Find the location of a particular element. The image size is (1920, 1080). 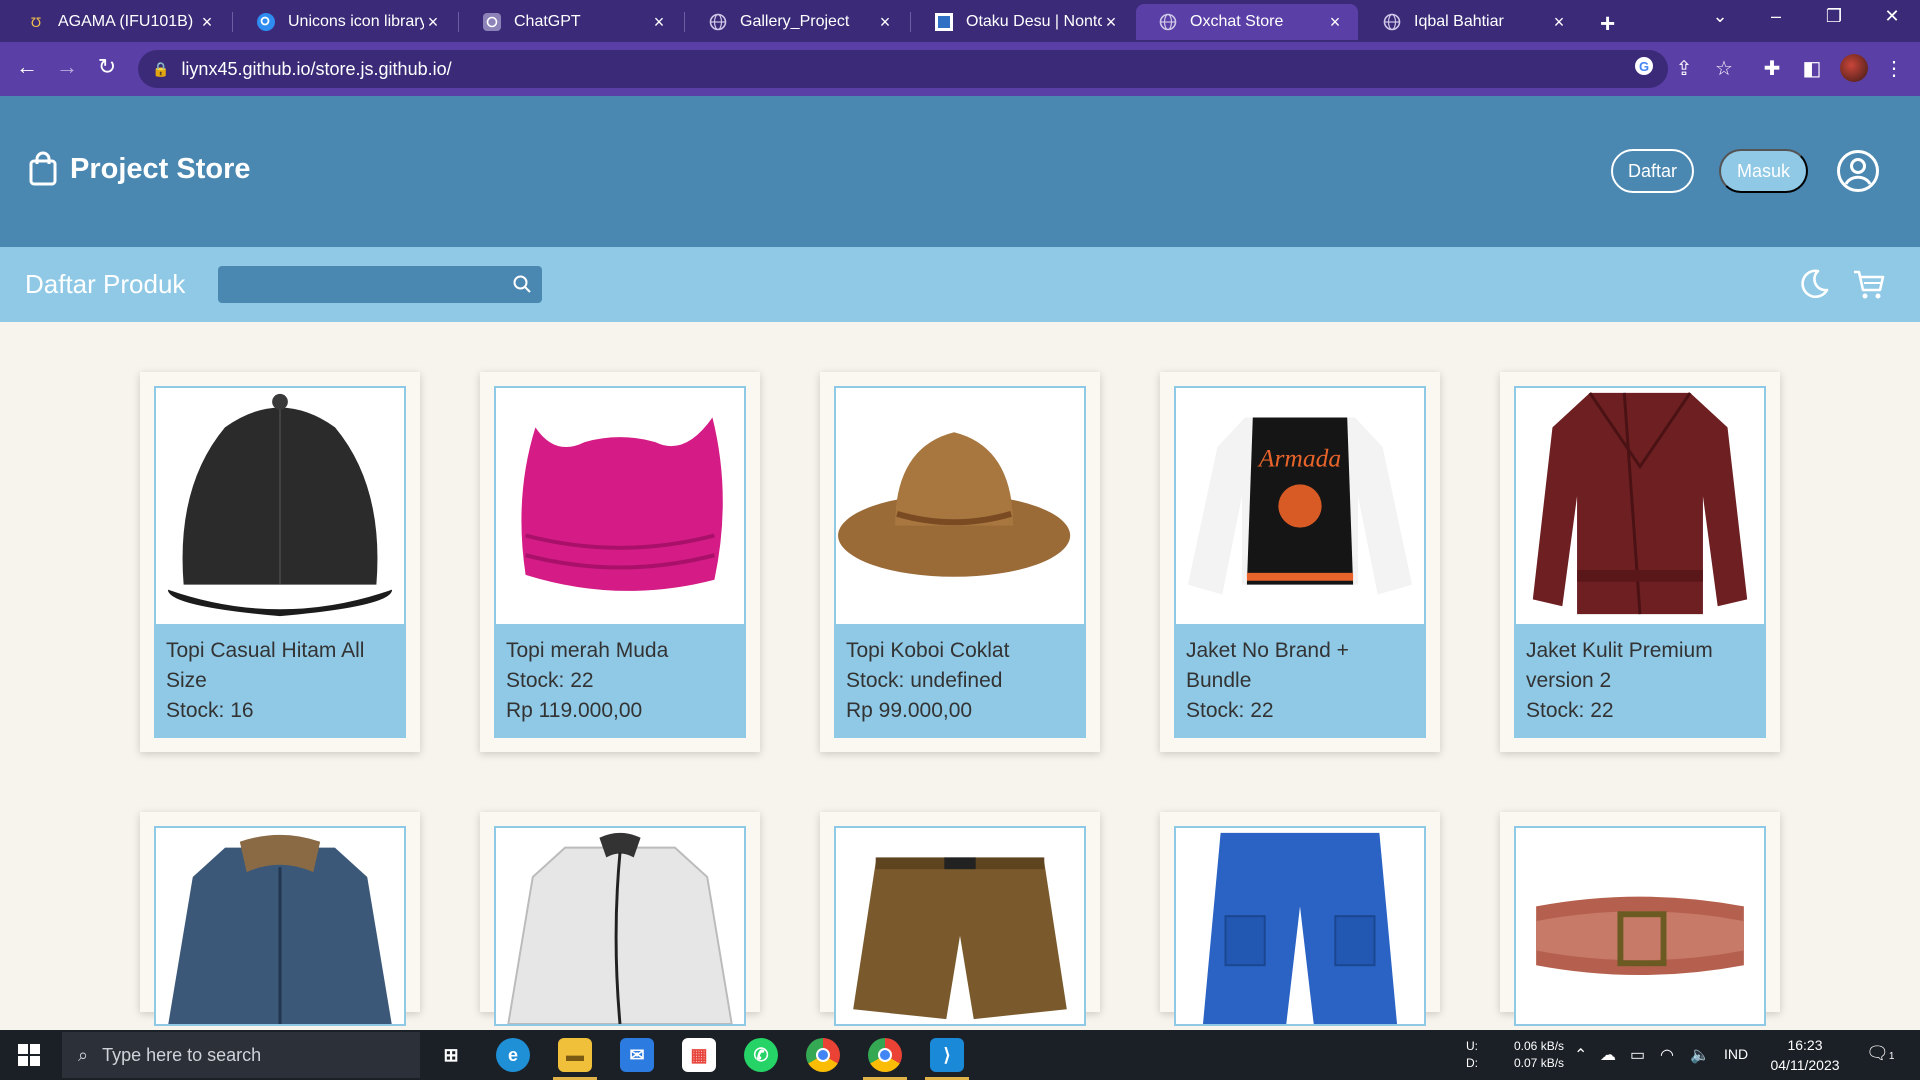

product-image-leather-belt is located at coordinates (1640, 926).